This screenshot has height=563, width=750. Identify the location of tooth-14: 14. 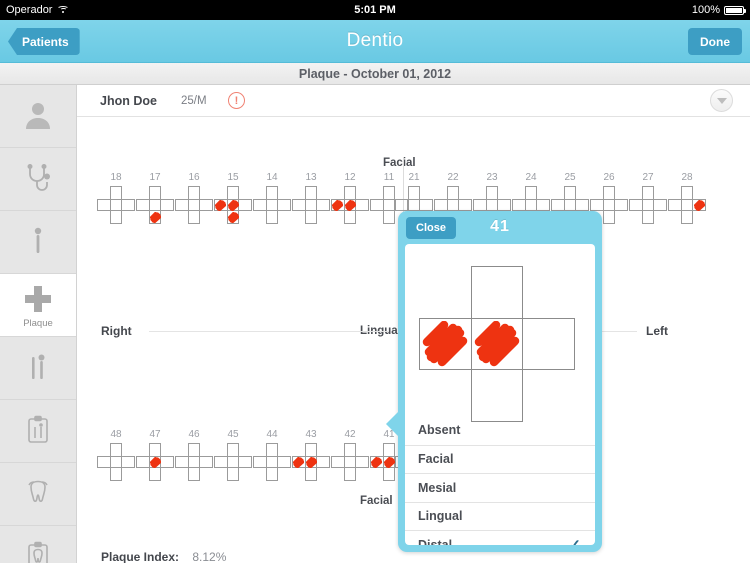
(272, 198).